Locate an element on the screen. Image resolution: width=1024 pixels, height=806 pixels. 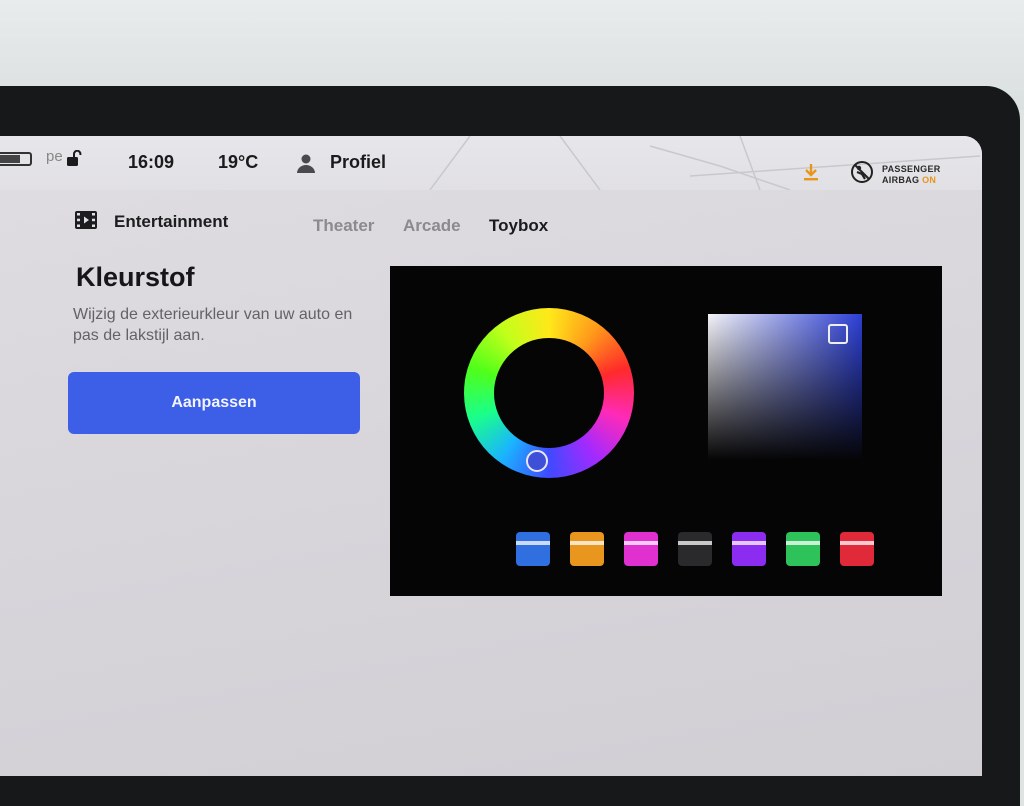
hue-handle is located at coordinates (537, 461).